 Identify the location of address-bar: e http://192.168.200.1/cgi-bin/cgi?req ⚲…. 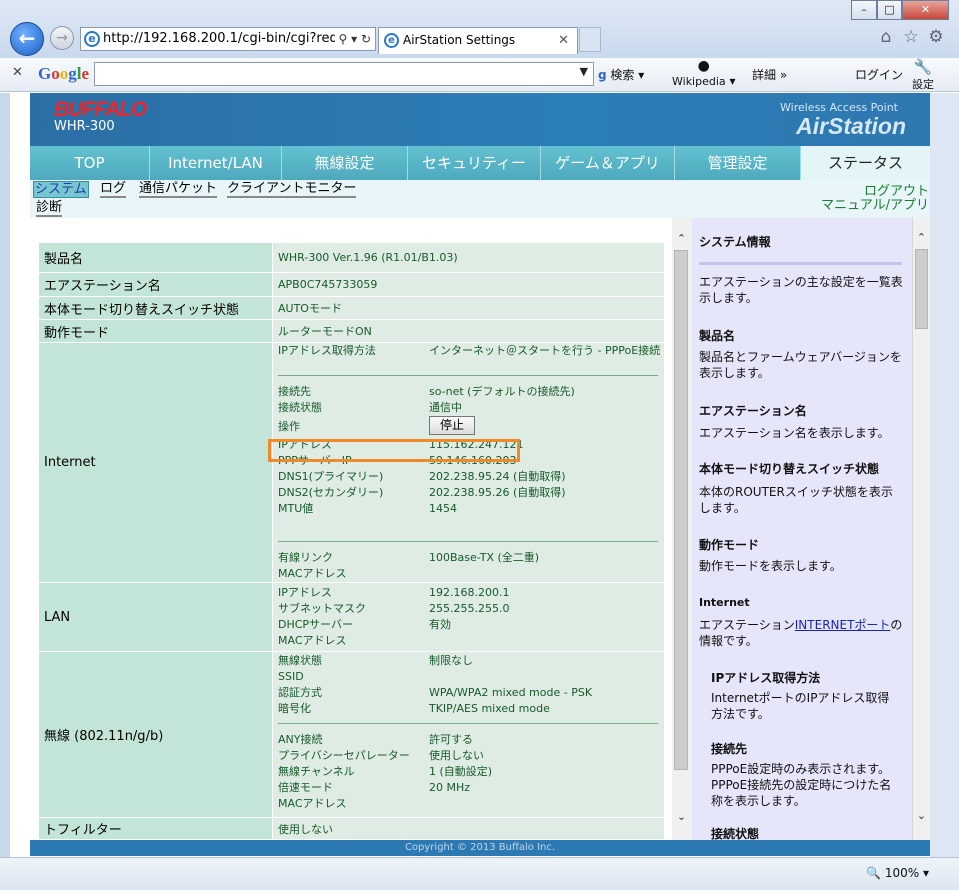
(228, 39).